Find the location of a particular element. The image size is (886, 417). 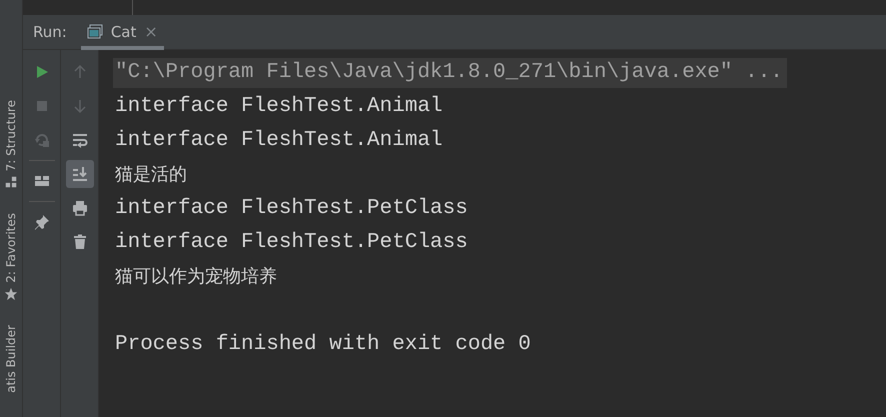

side-tab: 2: Favorites is located at coordinates (11, 257).